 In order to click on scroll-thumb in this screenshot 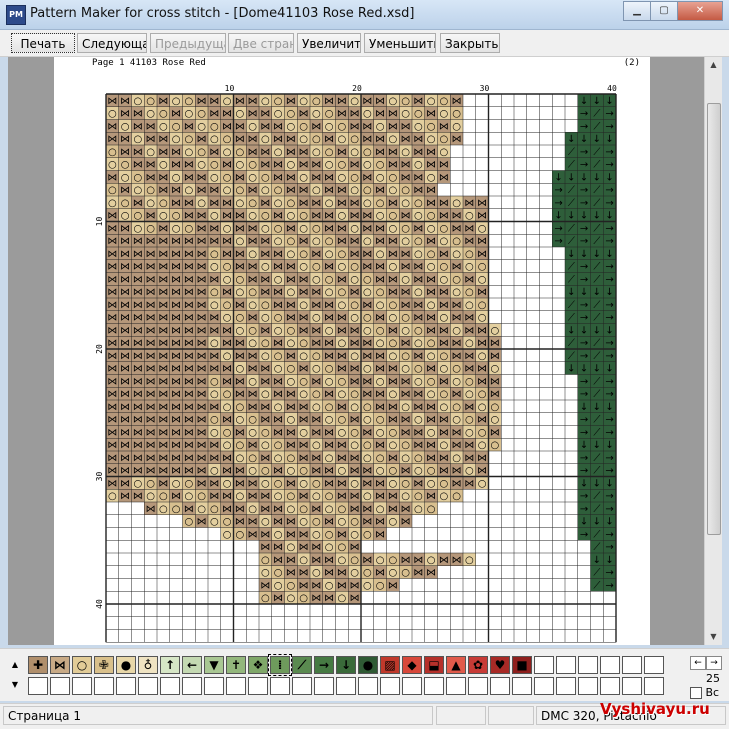, I will do `click(714, 319)`.